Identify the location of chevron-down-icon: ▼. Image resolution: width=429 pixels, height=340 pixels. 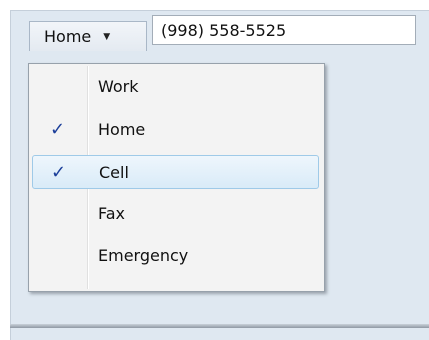
(107, 36).